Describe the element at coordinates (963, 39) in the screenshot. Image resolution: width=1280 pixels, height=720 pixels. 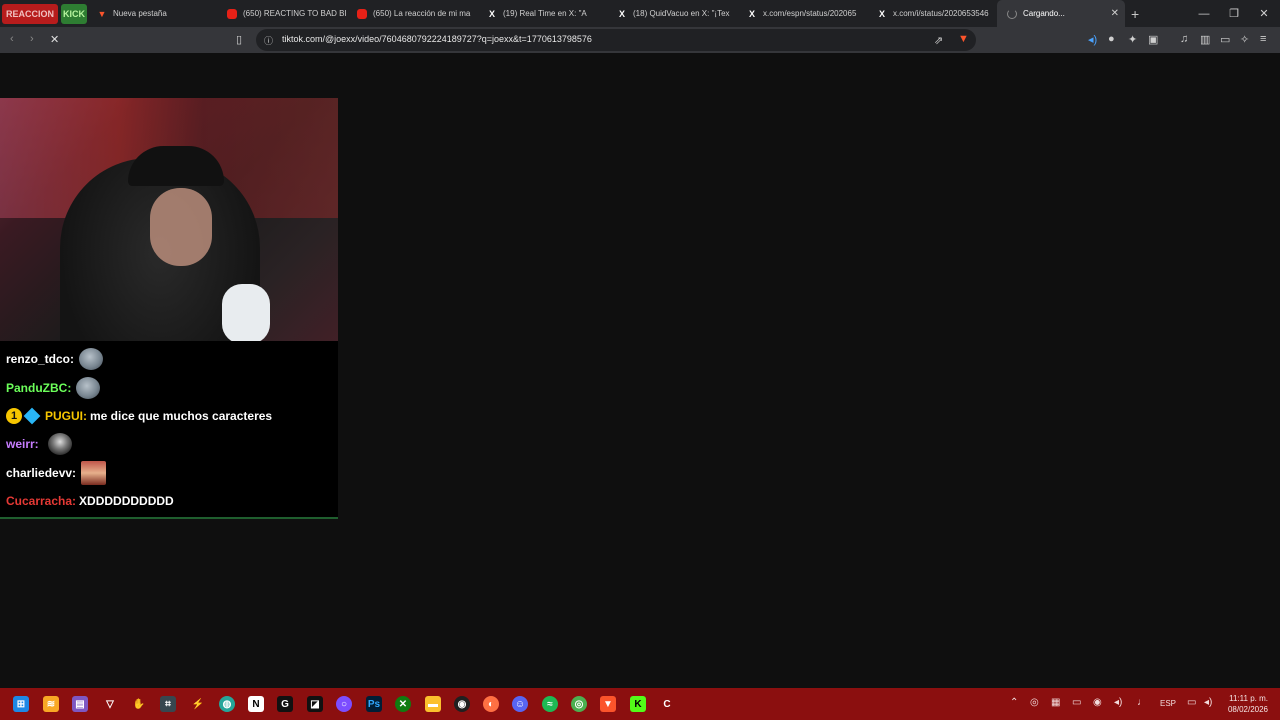
I see `brave-shields-icon: ▼` at that location.